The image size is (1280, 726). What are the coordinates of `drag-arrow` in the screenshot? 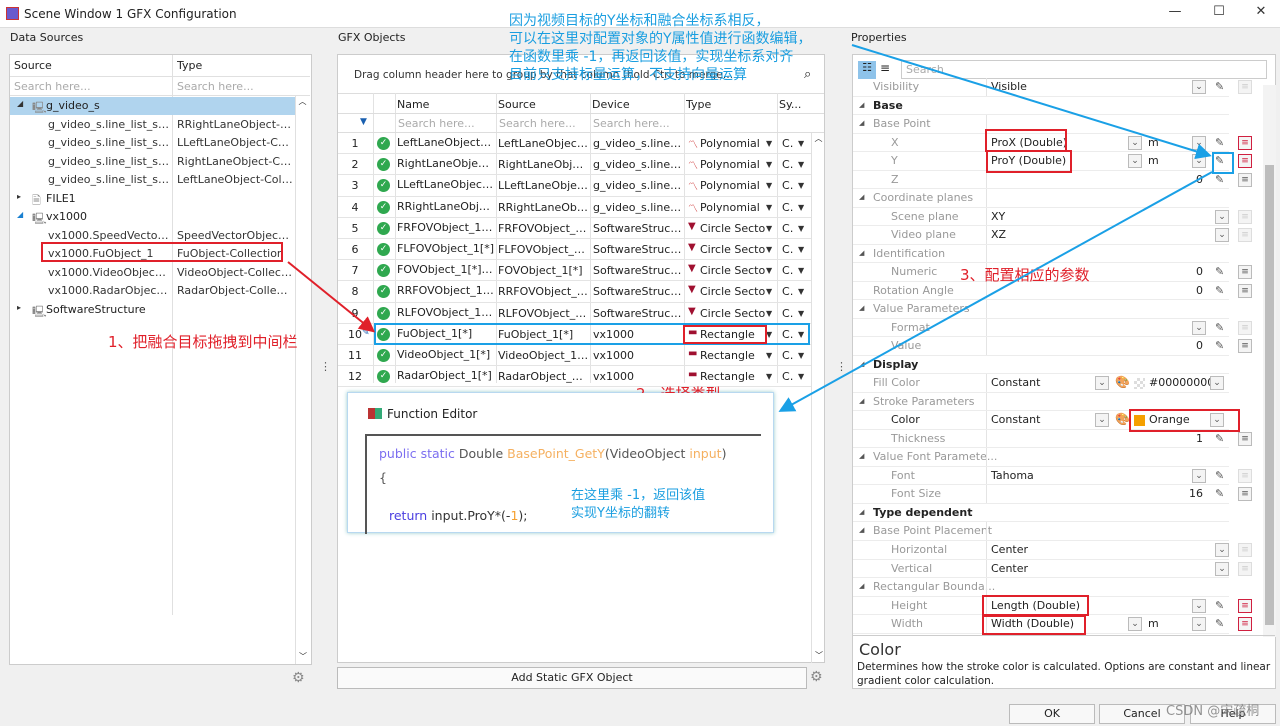 It's located at (331, 297).